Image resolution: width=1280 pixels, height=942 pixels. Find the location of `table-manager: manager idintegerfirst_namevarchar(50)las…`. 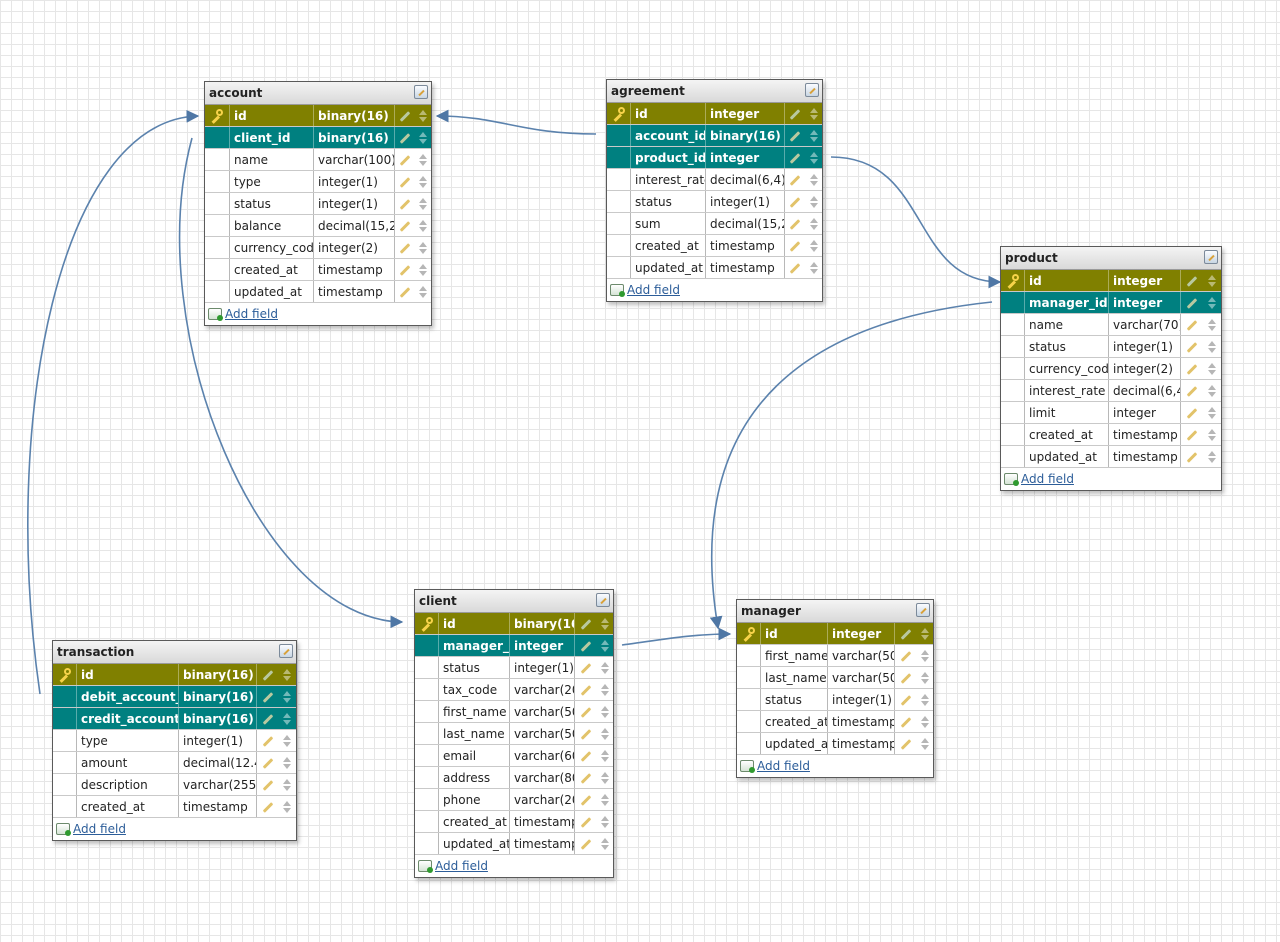

table-manager: manager idintegerfirst_namevarchar(50)las… is located at coordinates (835, 688).